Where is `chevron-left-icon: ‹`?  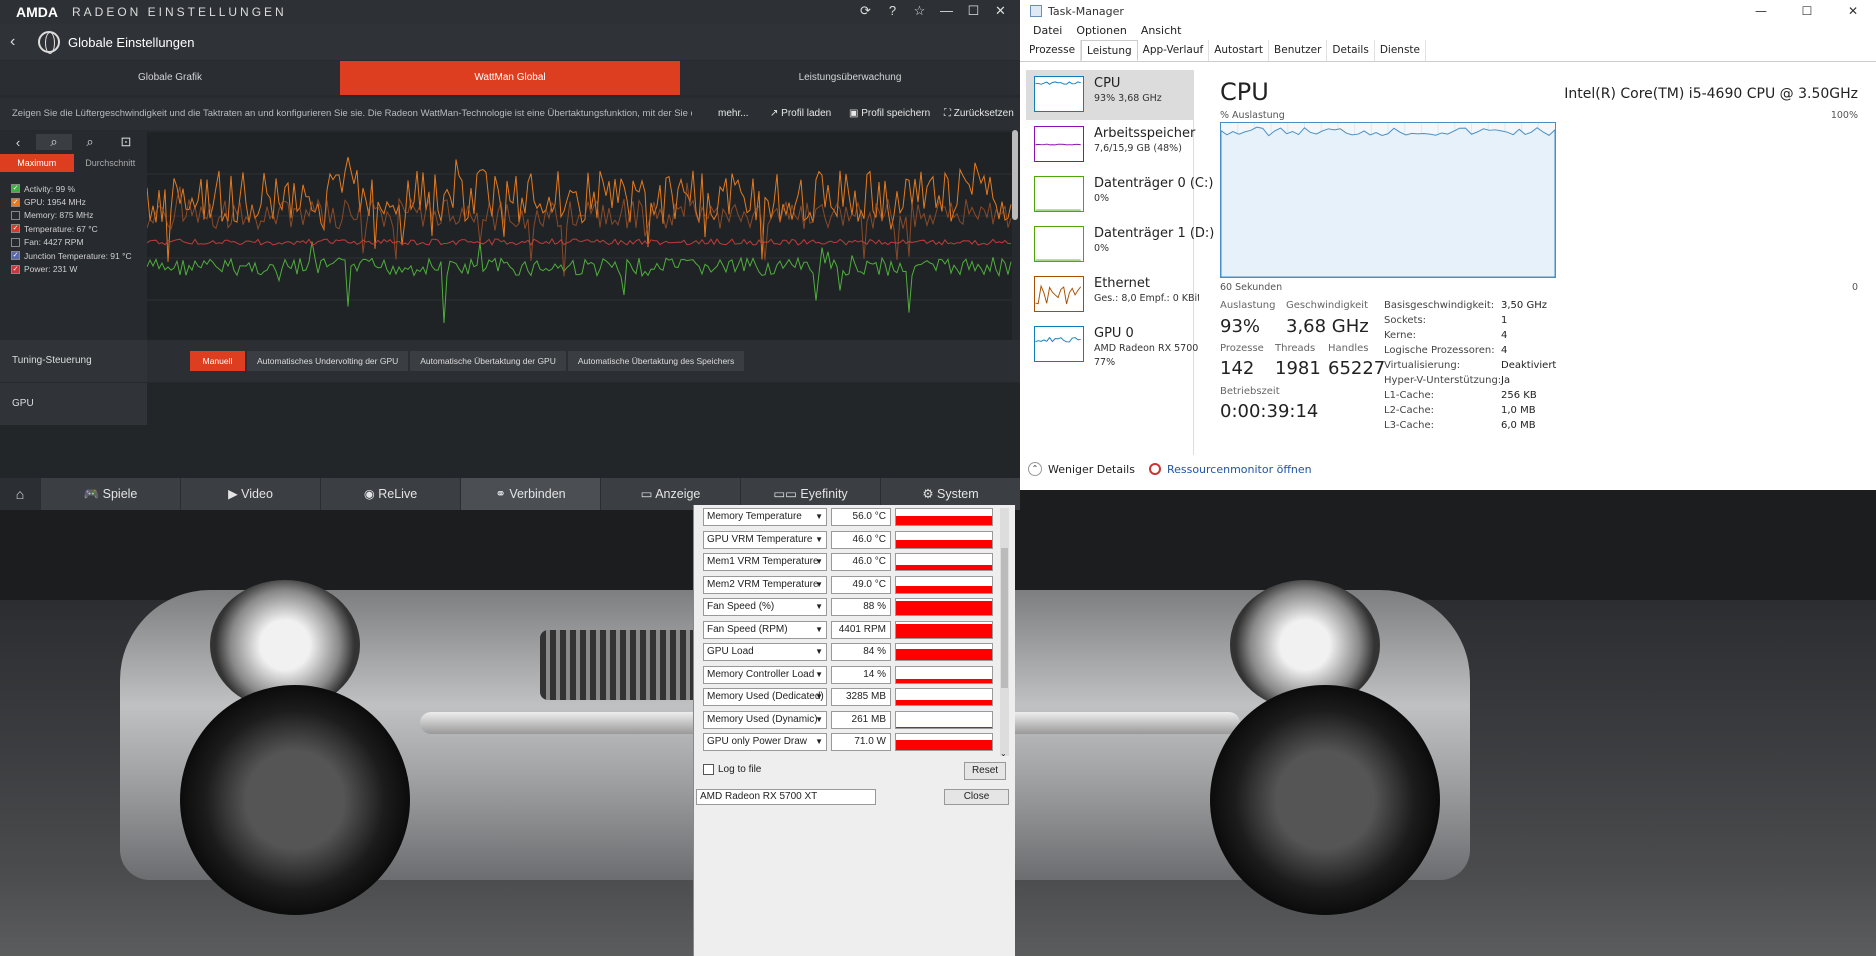
chevron-left-icon: ‹ is located at coordinates (18, 142).